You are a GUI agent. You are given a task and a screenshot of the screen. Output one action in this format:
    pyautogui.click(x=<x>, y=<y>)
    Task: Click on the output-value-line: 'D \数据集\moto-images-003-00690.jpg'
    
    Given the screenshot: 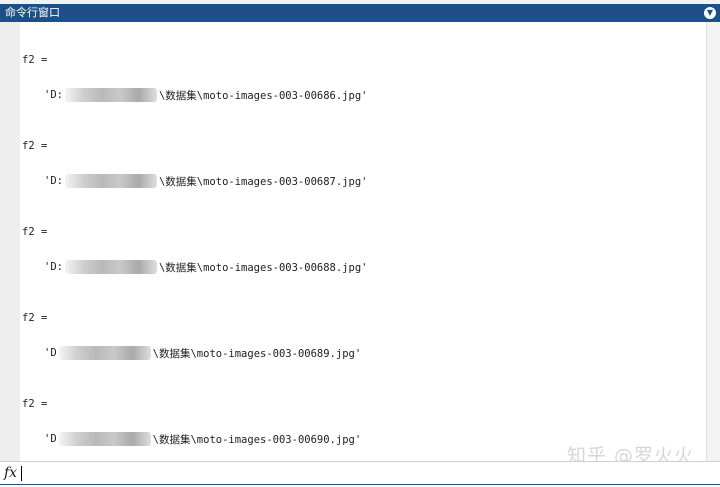 What is the action you would take?
    pyautogui.click(x=202, y=439)
    